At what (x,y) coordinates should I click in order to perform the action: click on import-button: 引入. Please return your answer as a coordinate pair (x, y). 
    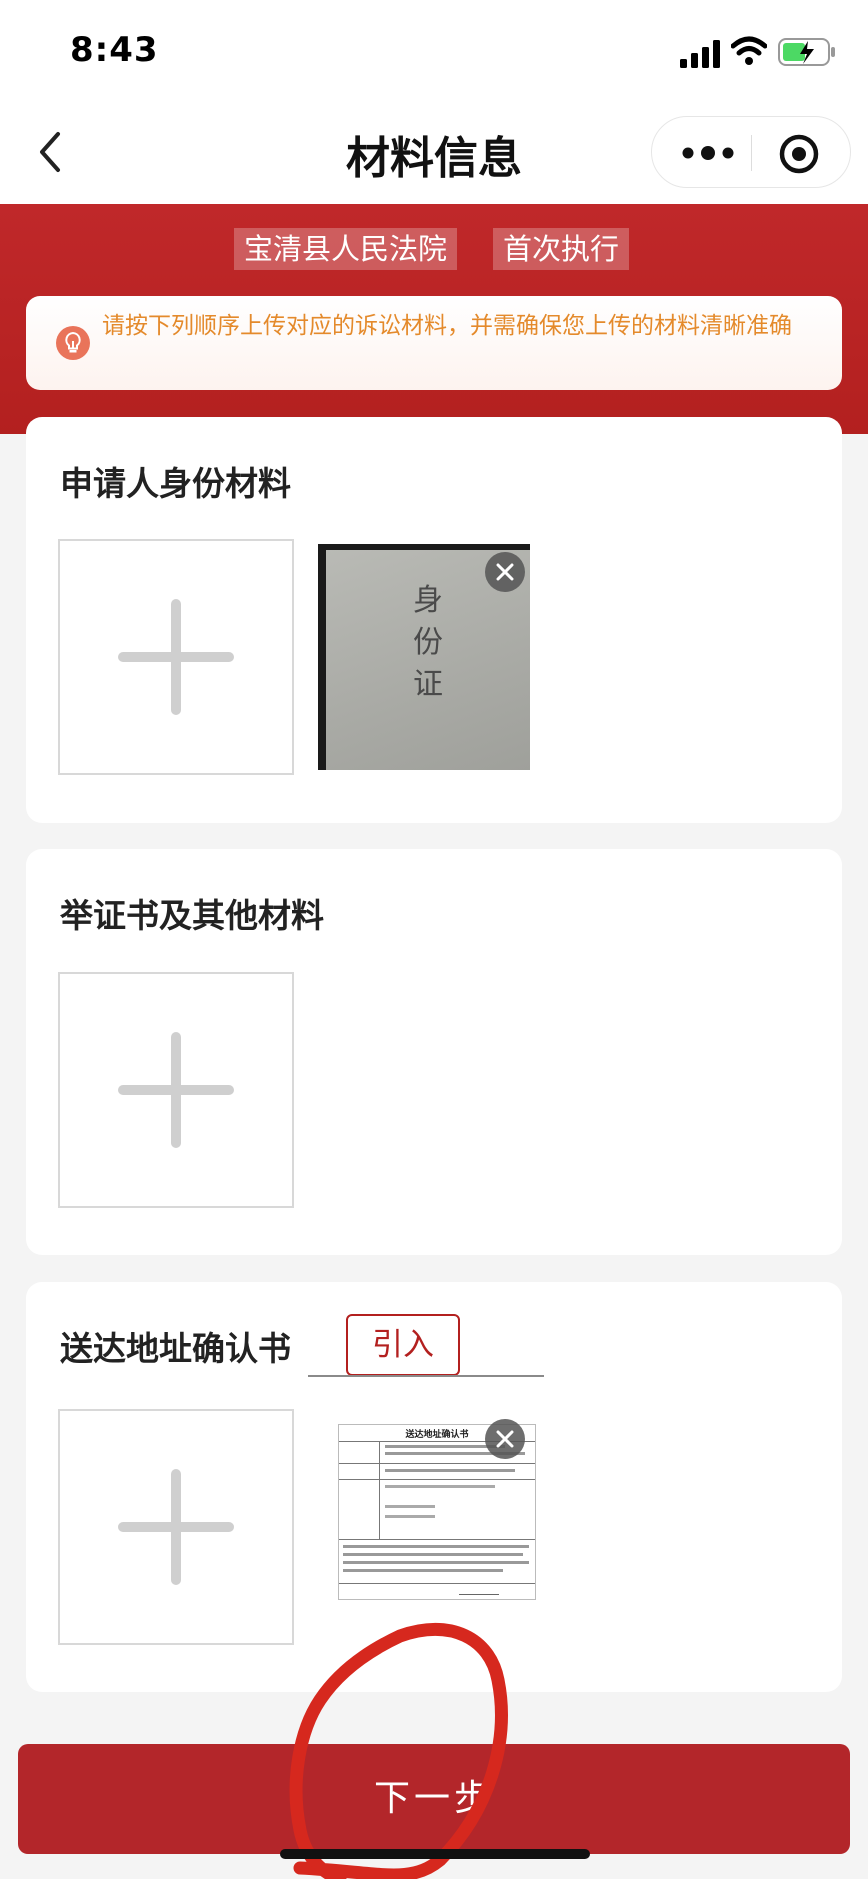
    Looking at the image, I should click on (403, 1345).